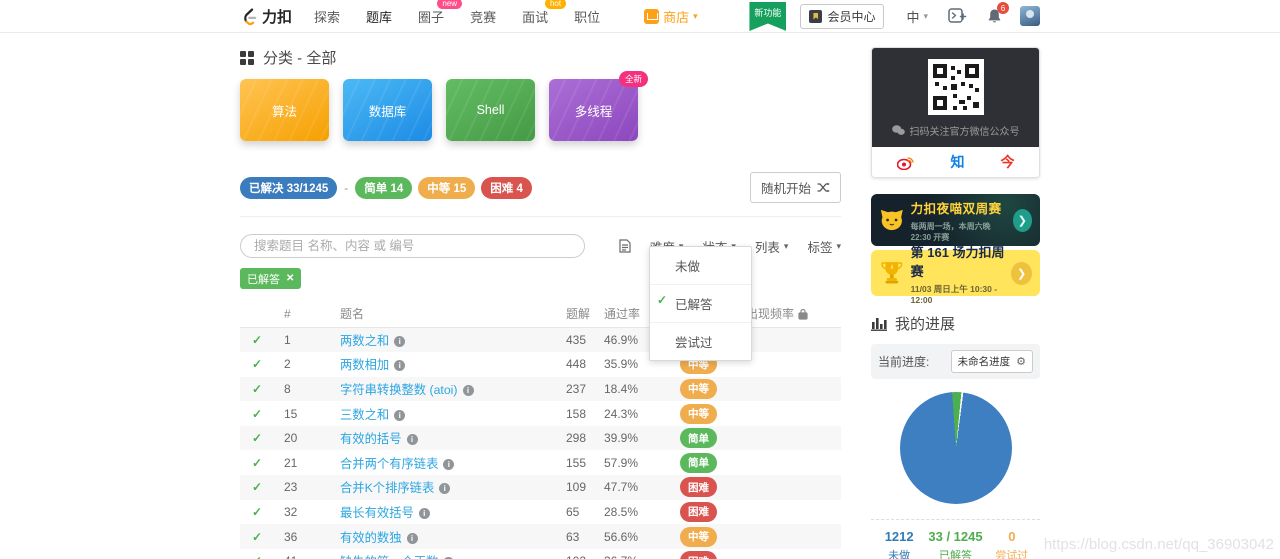 This screenshot has height=559, width=1280. I want to click on problem-link: 合并K个排序链表, so click(387, 488).